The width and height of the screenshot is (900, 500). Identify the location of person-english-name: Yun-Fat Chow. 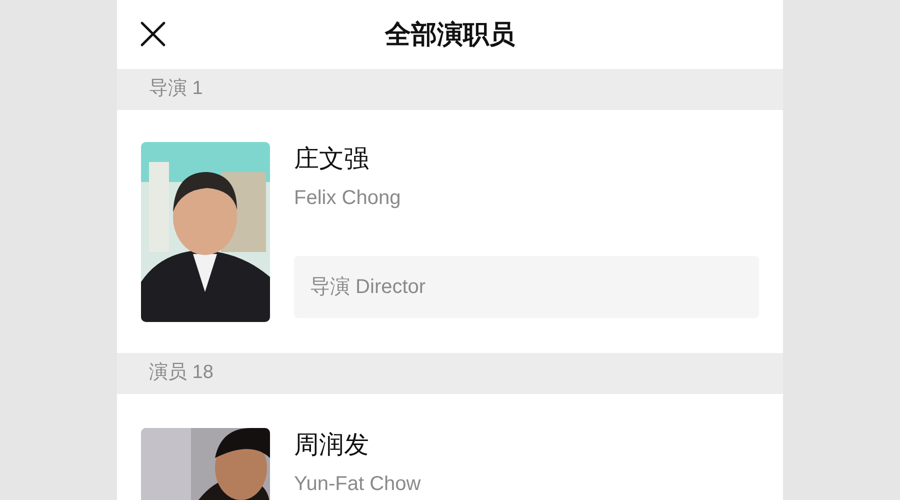
(357, 484).